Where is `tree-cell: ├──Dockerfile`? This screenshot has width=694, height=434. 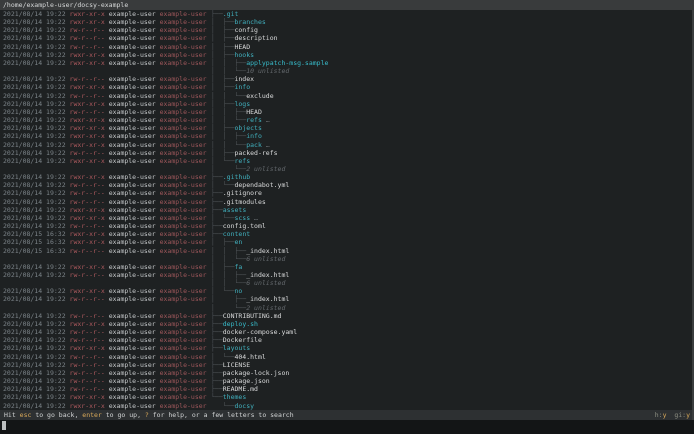
tree-cell: ├──Dockerfile is located at coordinates (452, 340).